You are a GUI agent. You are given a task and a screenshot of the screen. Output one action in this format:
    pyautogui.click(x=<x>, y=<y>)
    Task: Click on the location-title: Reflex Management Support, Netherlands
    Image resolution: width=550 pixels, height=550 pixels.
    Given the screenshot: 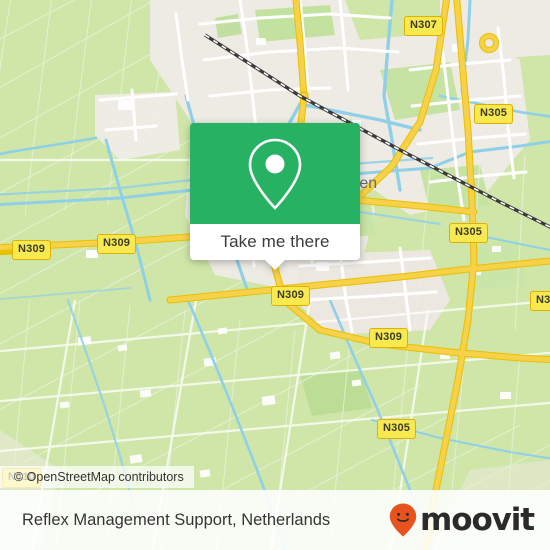 What is the action you would take?
    pyautogui.click(x=176, y=519)
    